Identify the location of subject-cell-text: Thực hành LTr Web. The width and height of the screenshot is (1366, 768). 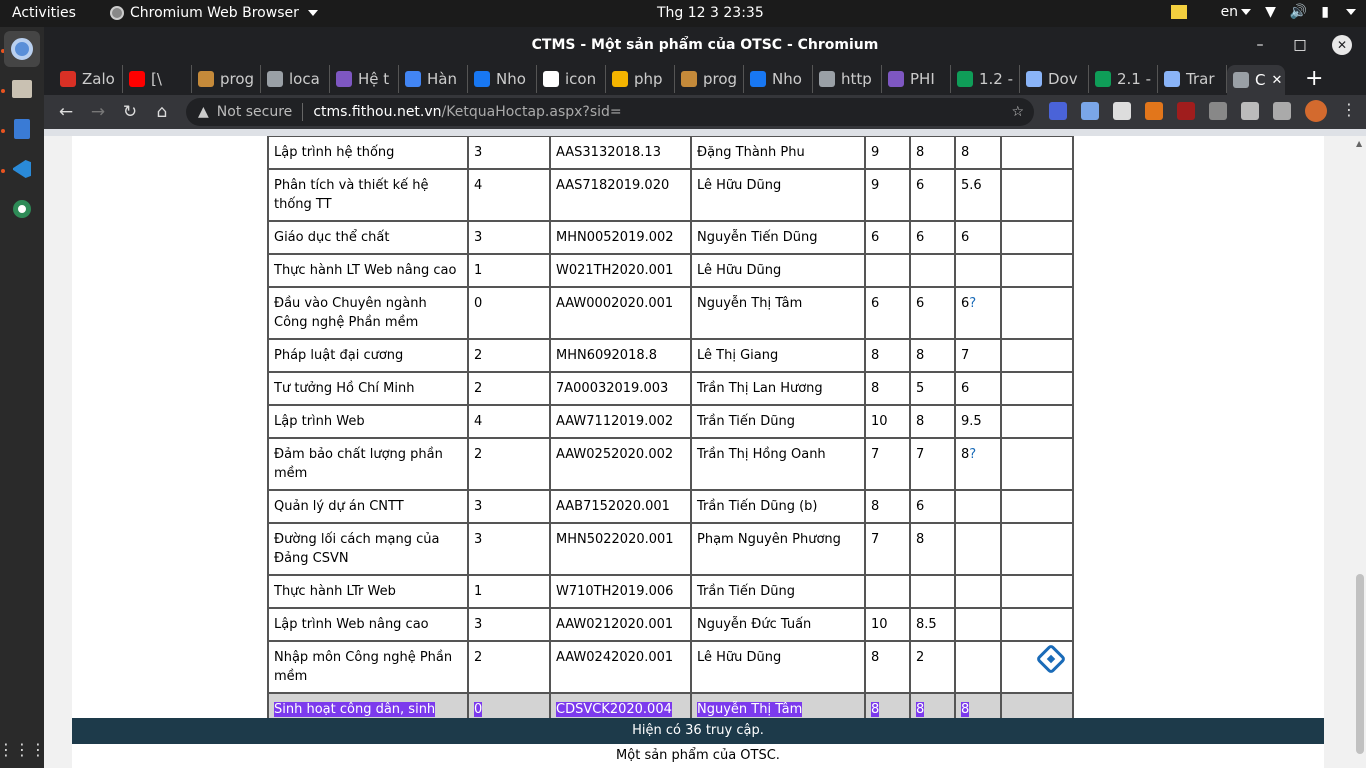
(335, 591).